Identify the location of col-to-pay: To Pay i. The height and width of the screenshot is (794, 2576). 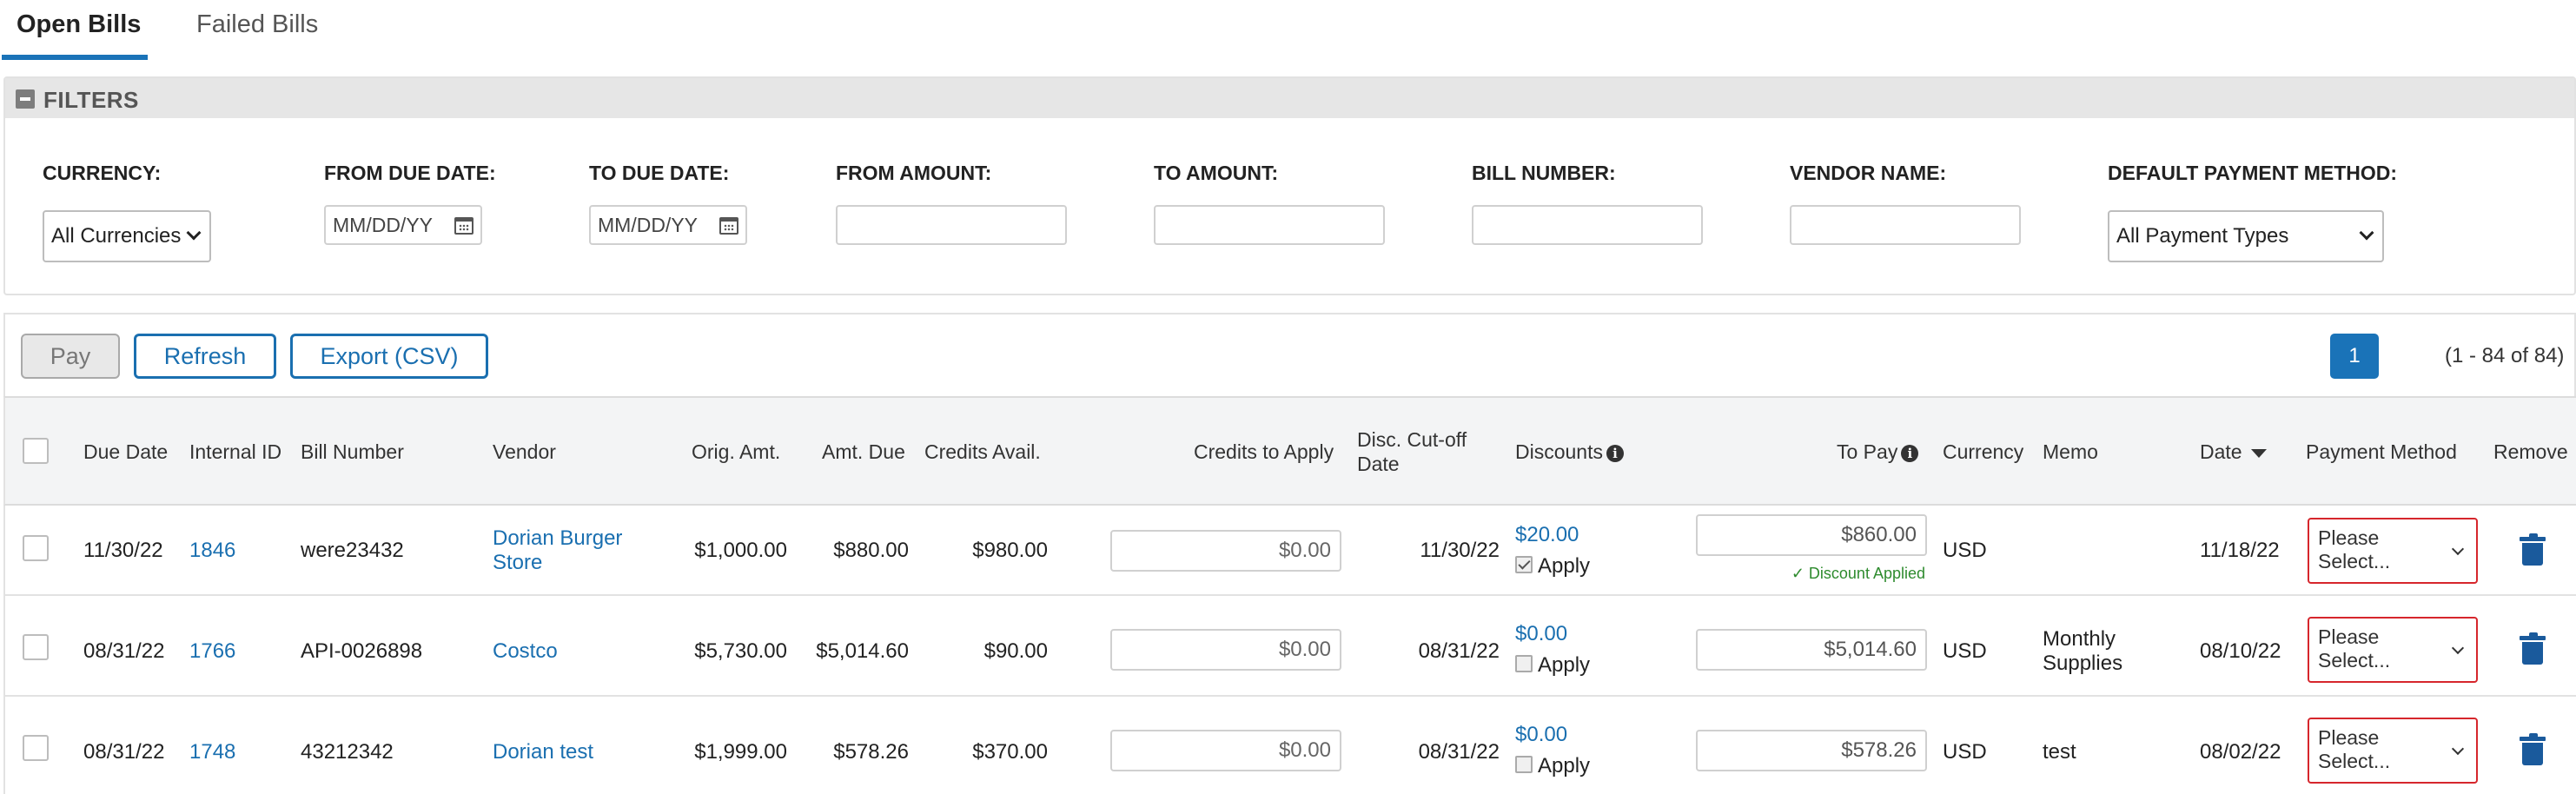
(1878, 452).